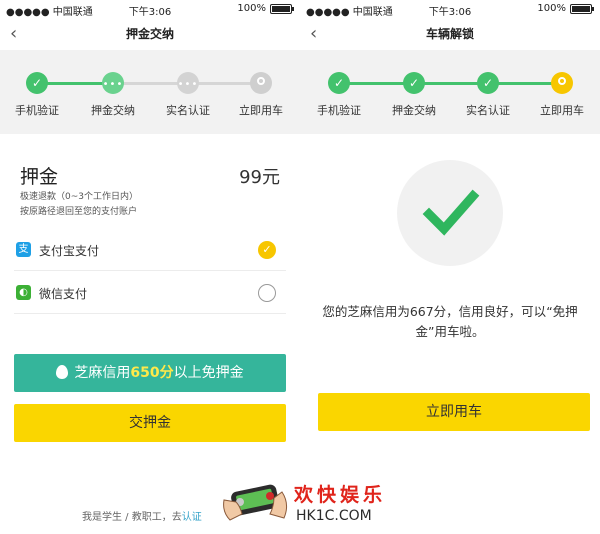 The width and height of the screenshot is (600, 534). I want to click on wechat-icon: ◐, so click(23, 292).